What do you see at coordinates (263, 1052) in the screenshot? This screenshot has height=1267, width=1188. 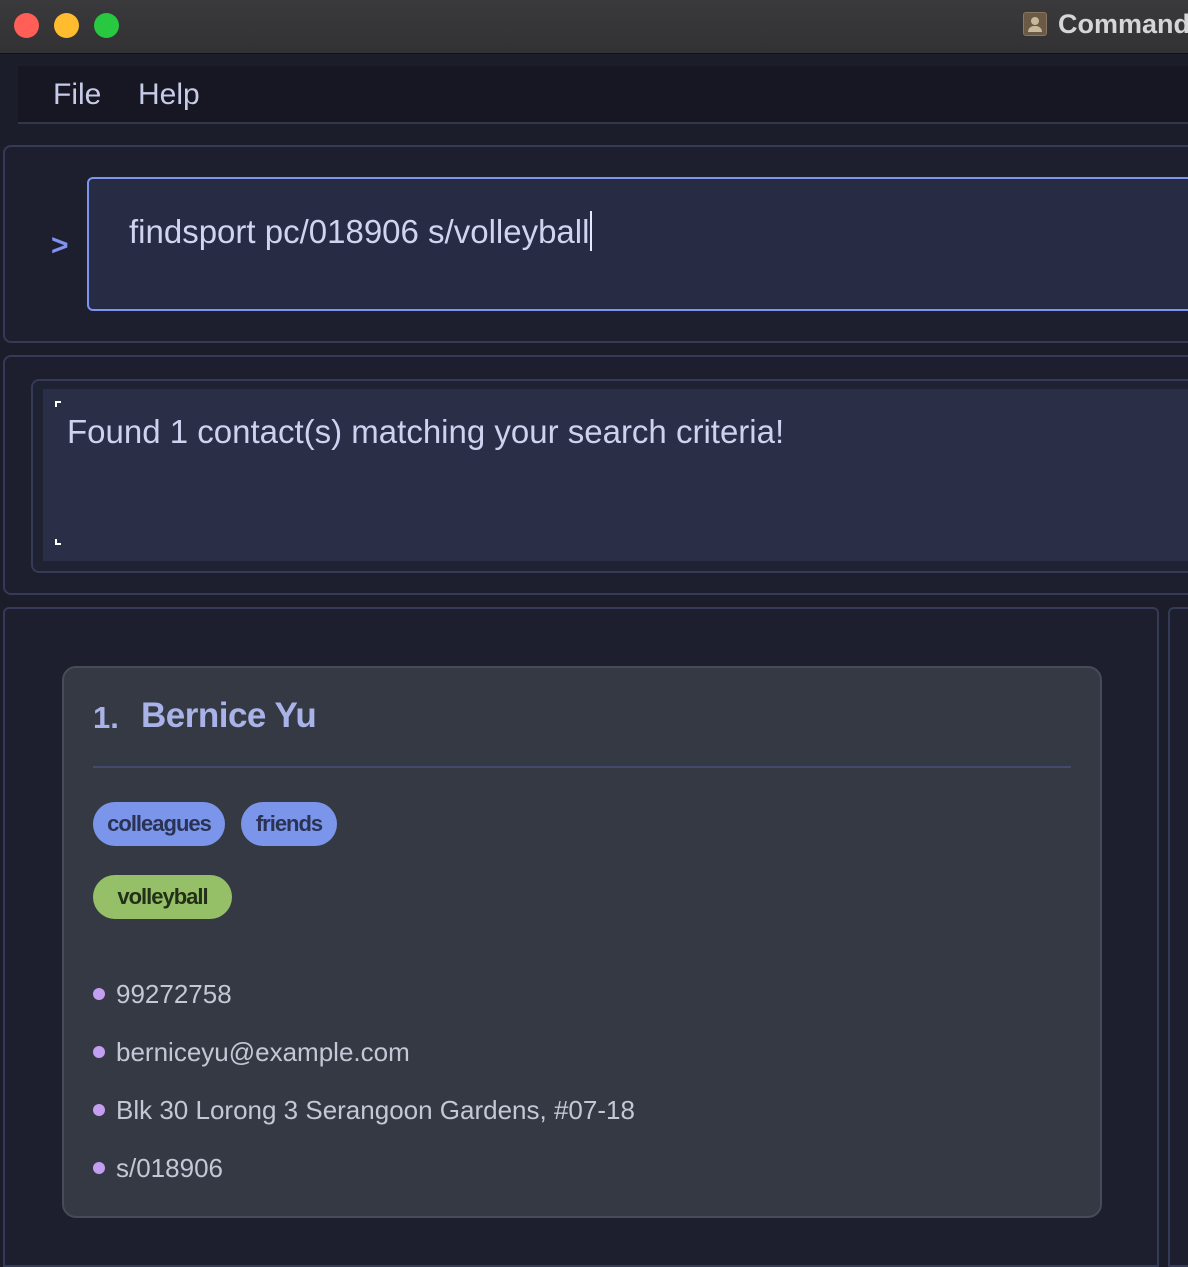 I see `contact-email-value: berniceyu@example.com` at bounding box center [263, 1052].